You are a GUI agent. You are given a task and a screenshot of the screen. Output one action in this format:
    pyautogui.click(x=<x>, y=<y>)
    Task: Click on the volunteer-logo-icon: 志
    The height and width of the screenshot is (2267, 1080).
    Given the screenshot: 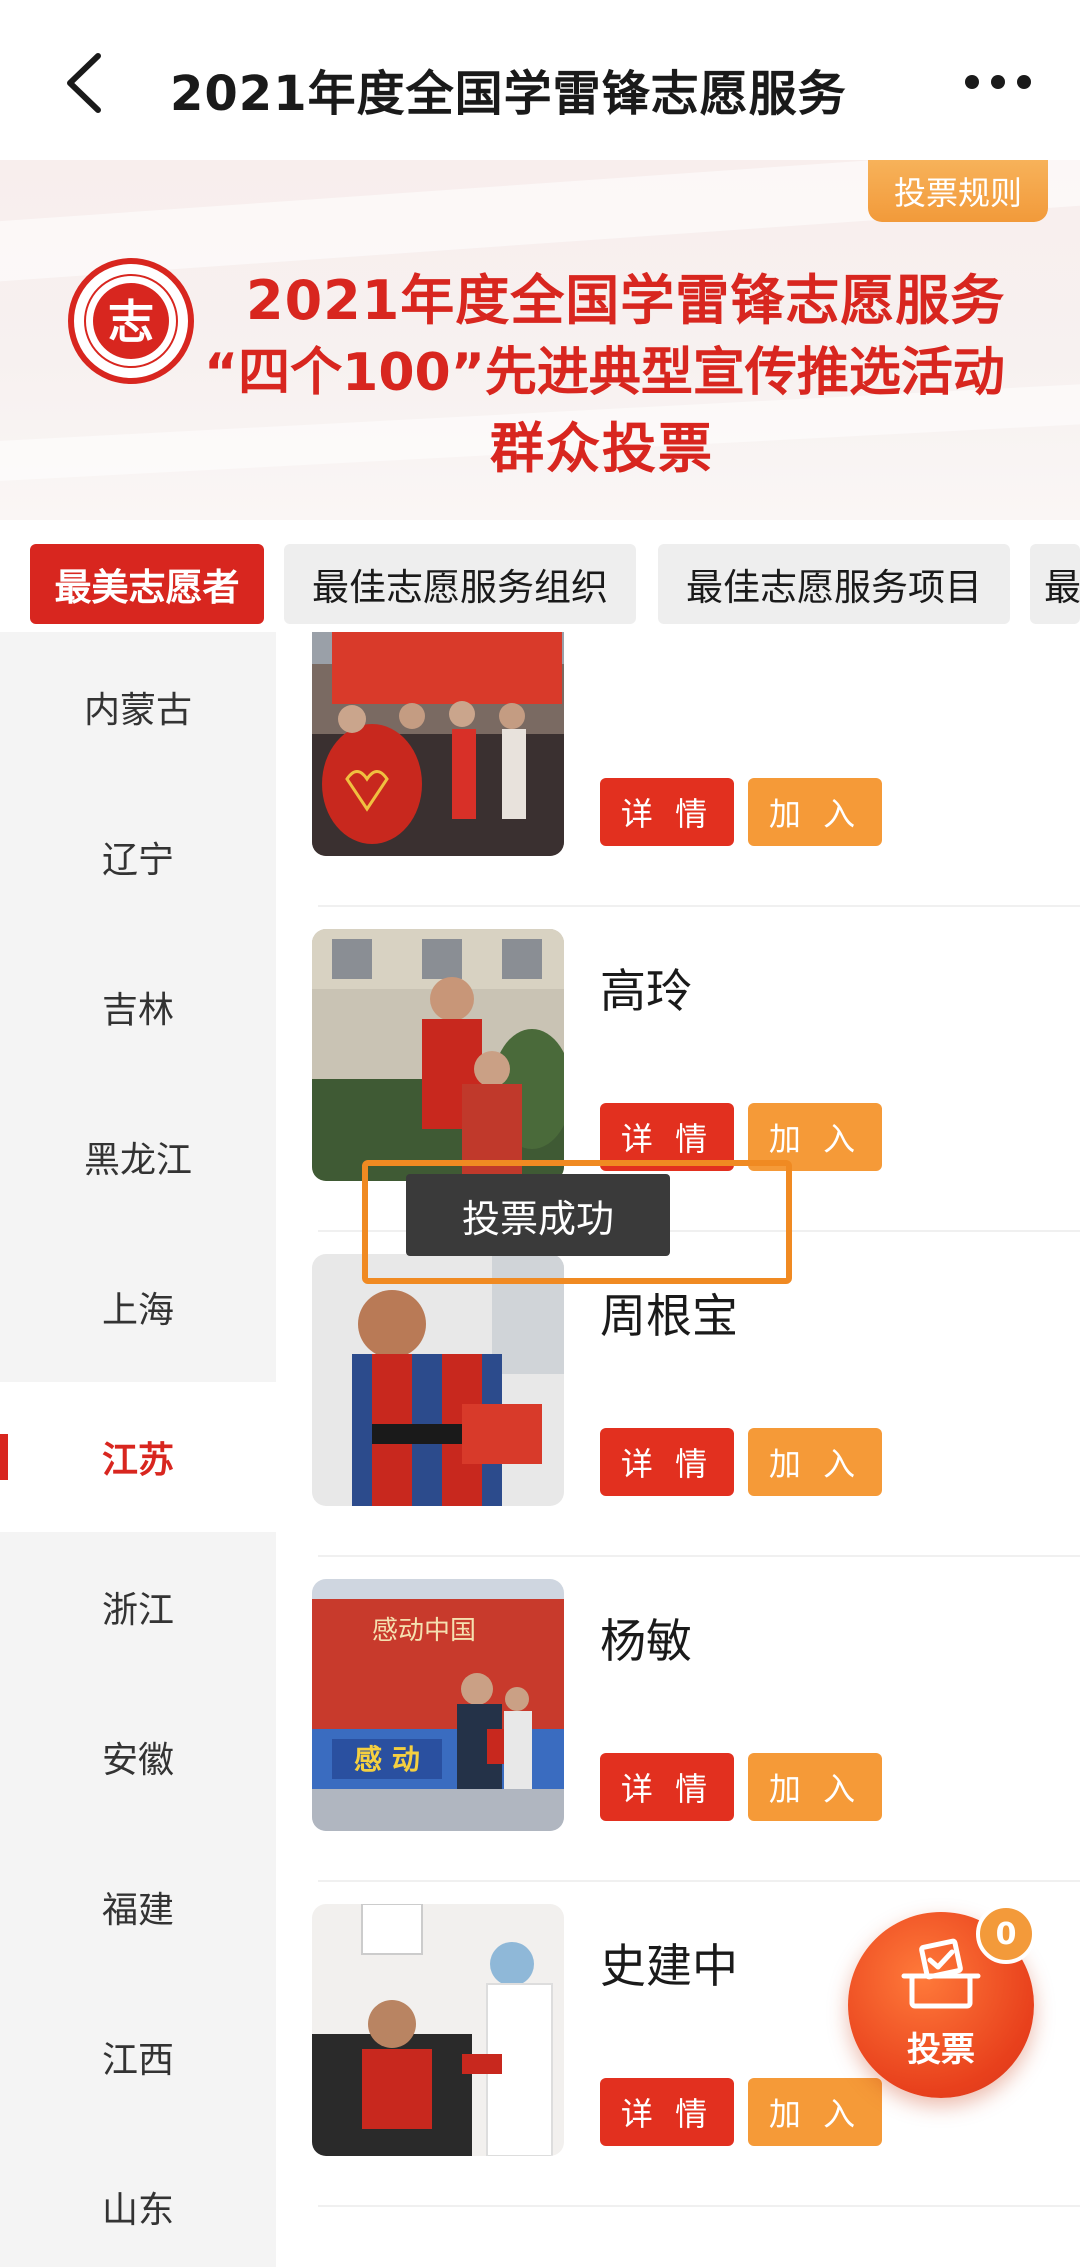 What is the action you would take?
    pyautogui.click(x=131, y=321)
    